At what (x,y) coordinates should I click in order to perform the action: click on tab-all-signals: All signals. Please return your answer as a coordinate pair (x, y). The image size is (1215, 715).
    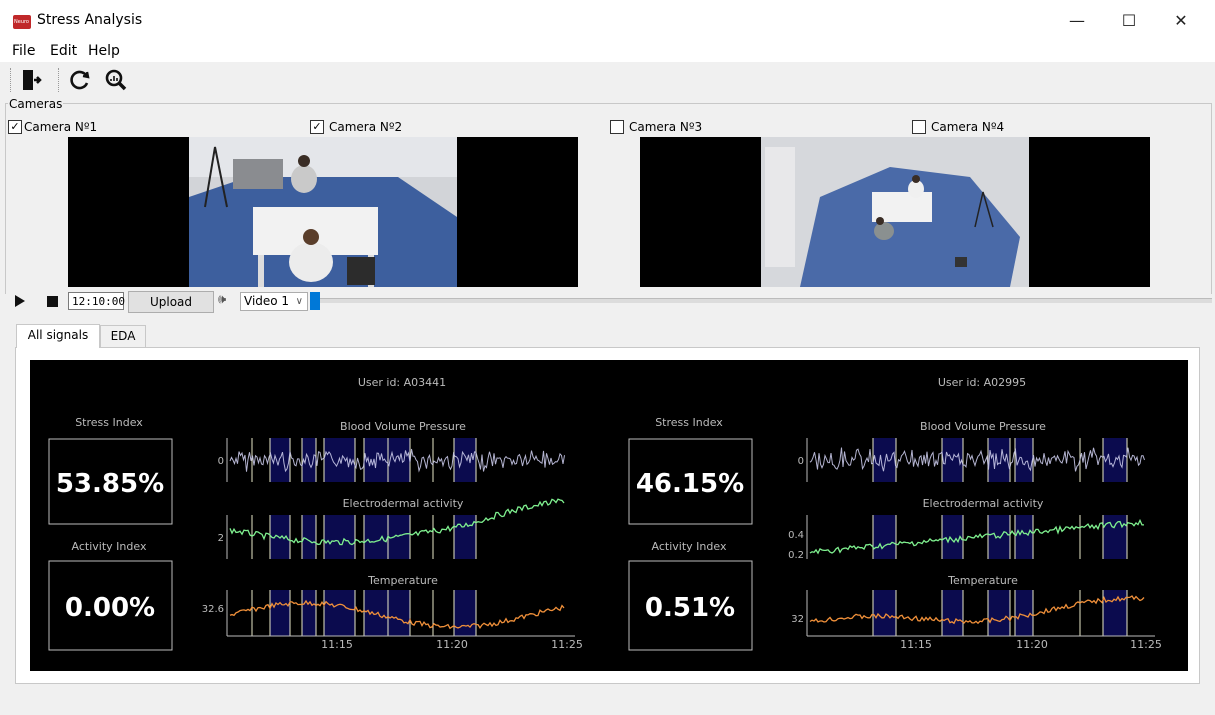
    Looking at the image, I should click on (58, 336).